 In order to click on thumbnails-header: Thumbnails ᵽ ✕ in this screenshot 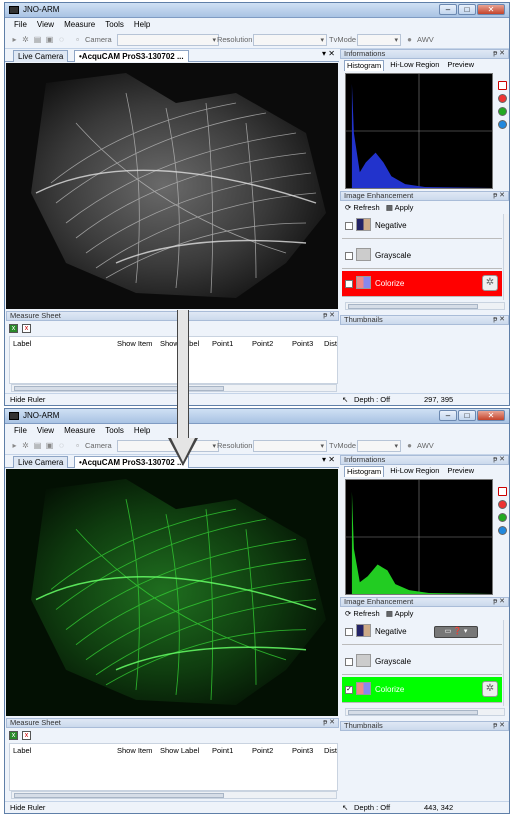, I will do `click(424, 320)`.